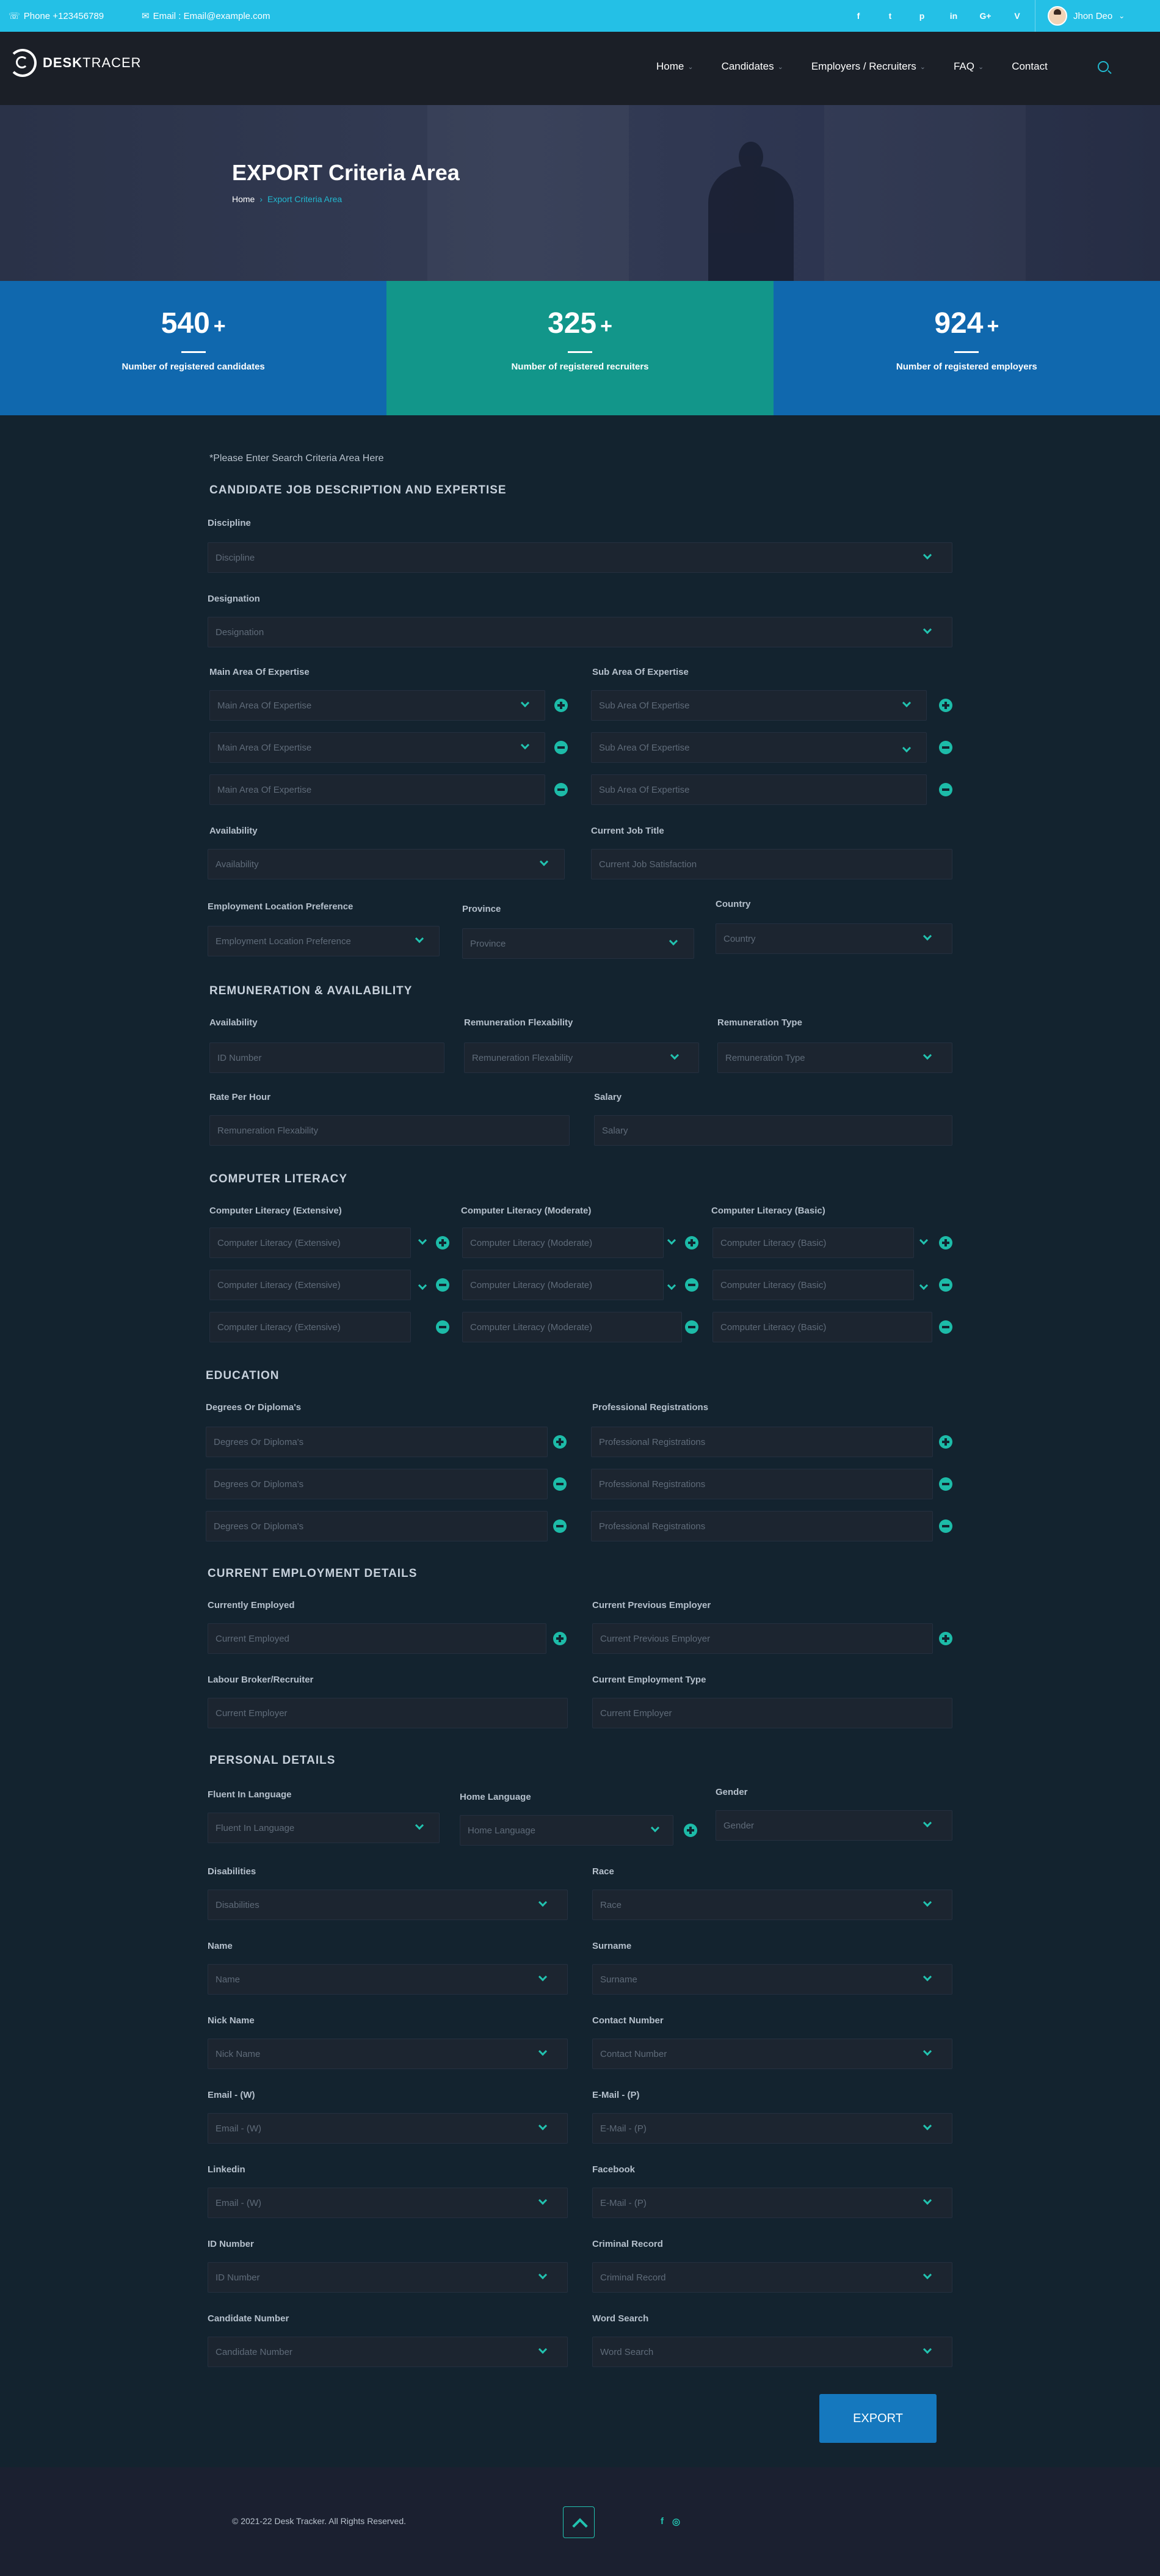 The image size is (1160, 2576). What do you see at coordinates (388, 2203) in the screenshot?
I see `linkedin-input: Email - (W)` at bounding box center [388, 2203].